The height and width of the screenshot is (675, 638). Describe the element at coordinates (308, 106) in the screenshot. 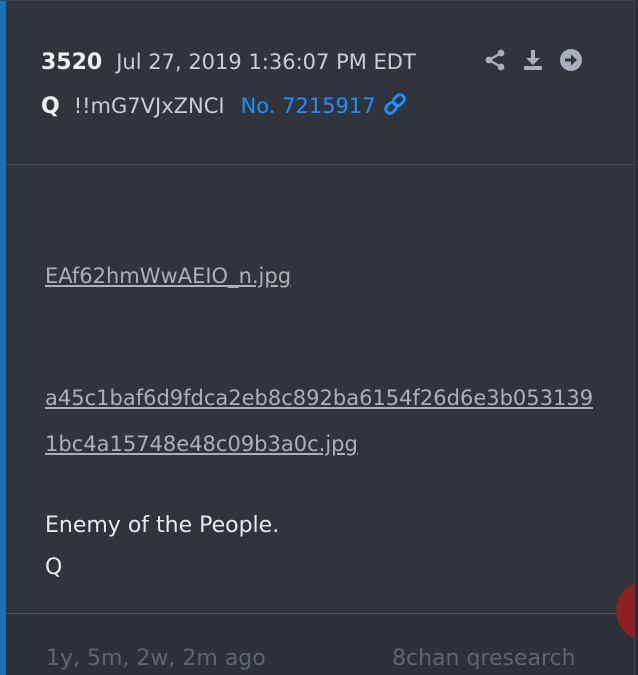

I see `post-link-label: No. 7215917` at that location.